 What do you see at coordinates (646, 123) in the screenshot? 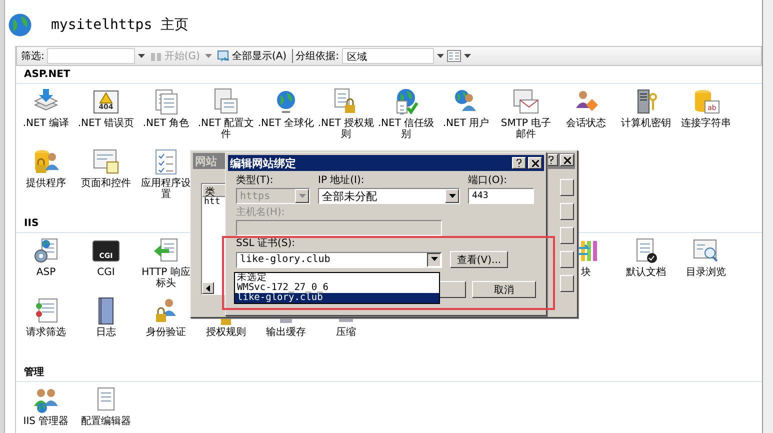
I see `feature-label: 计算机密钥` at bounding box center [646, 123].